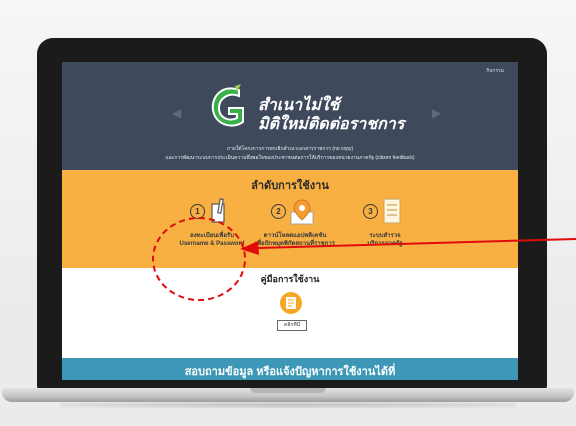  I want to click on step-number: 2, so click(278, 211).